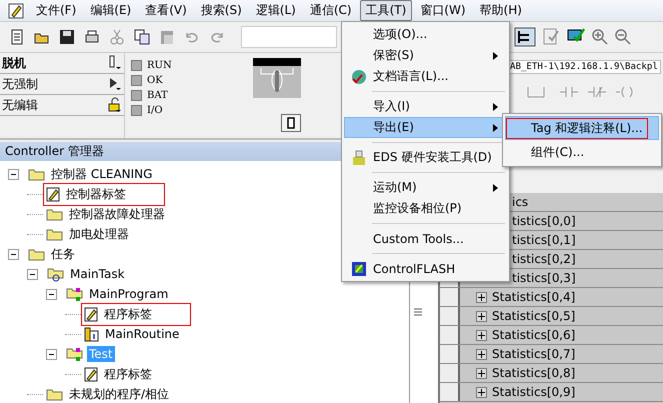  What do you see at coordinates (166, 10) in the screenshot?
I see `menu-item: 查看(V)` at bounding box center [166, 10].